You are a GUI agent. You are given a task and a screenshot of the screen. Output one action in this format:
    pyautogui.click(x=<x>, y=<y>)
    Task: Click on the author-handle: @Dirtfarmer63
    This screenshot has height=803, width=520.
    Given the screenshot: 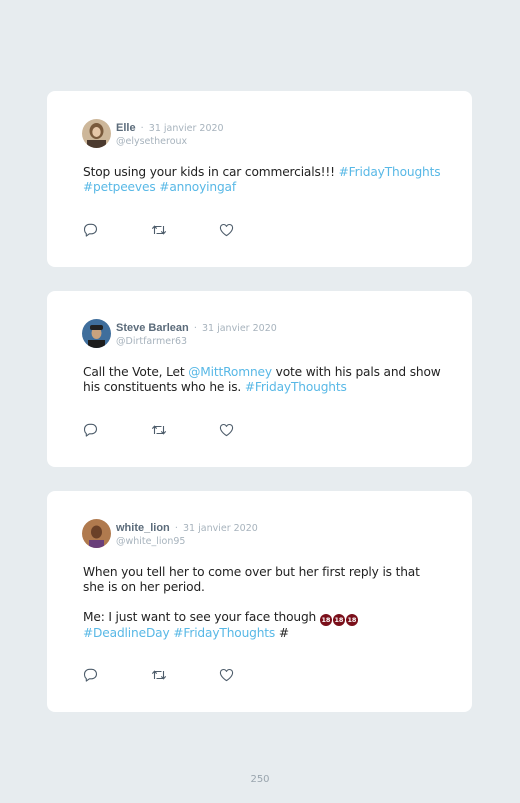 What is the action you would take?
    pyautogui.click(x=196, y=341)
    